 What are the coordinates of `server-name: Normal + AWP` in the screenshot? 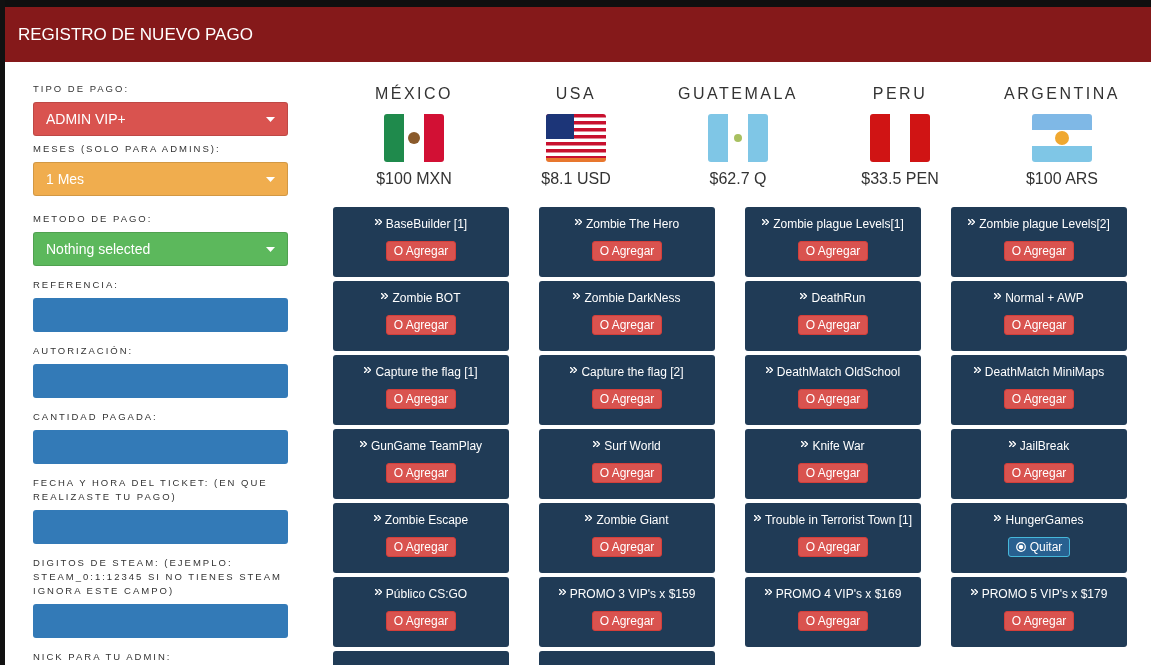 It's located at (1044, 298).